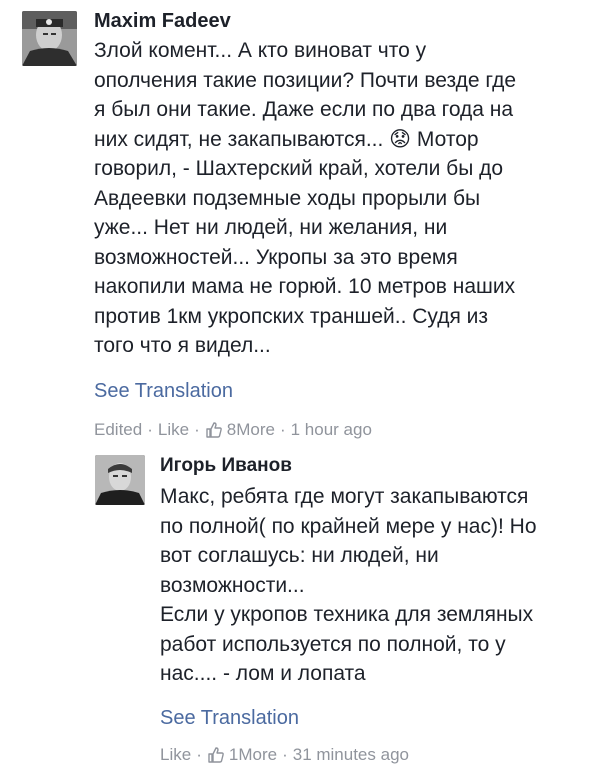 The width and height of the screenshot is (589, 776). I want to click on comment-actions: Edited · Like · 8 More · 1 hour ago, so click(233, 430).